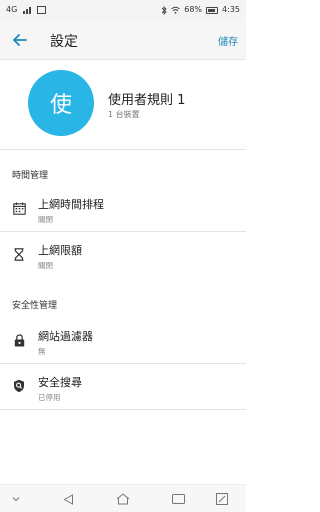 The image size is (320, 512). Describe the element at coordinates (60, 382) in the screenshot. I see `list-item-label: 安全搜尋` at that location.